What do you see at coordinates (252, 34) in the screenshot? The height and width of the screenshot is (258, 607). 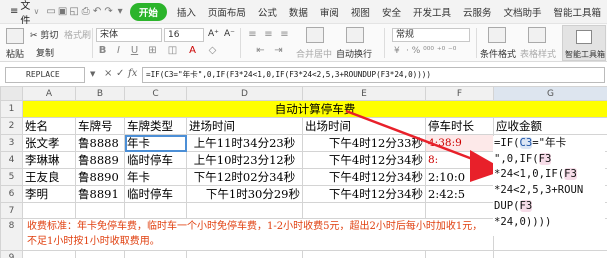 I see `align-top-button: ≡` at bounding box center [252, 34].